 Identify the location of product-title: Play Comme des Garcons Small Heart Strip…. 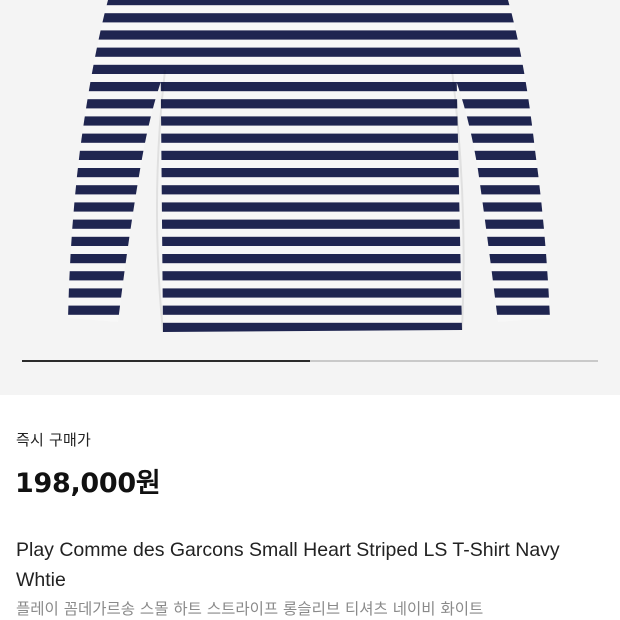
(288, 565).